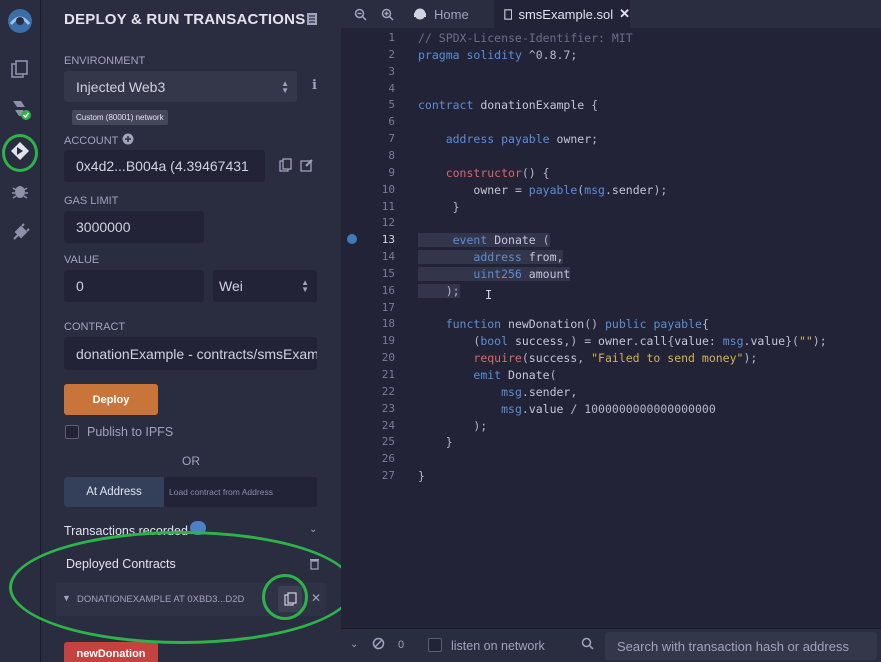  What do you see at coordinates (378, 646) in the screenshot?
I see `clear-console-icon` at bounding box center [378, 646].